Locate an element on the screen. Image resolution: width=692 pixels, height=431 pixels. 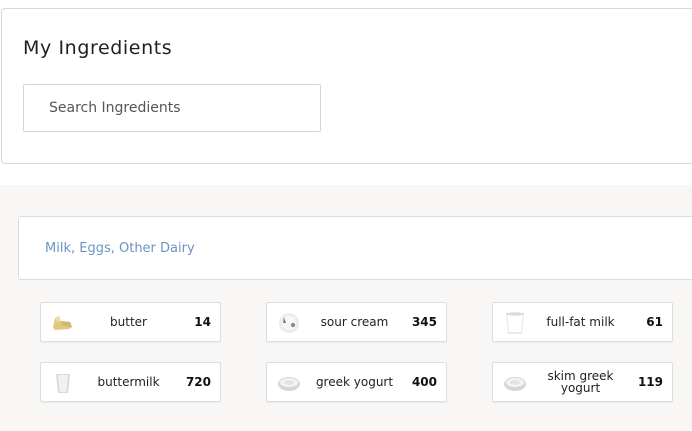
ingredient-card-skim-greek-yogurt: skim greek yogurt 119 is located at coordinates (582, 382).